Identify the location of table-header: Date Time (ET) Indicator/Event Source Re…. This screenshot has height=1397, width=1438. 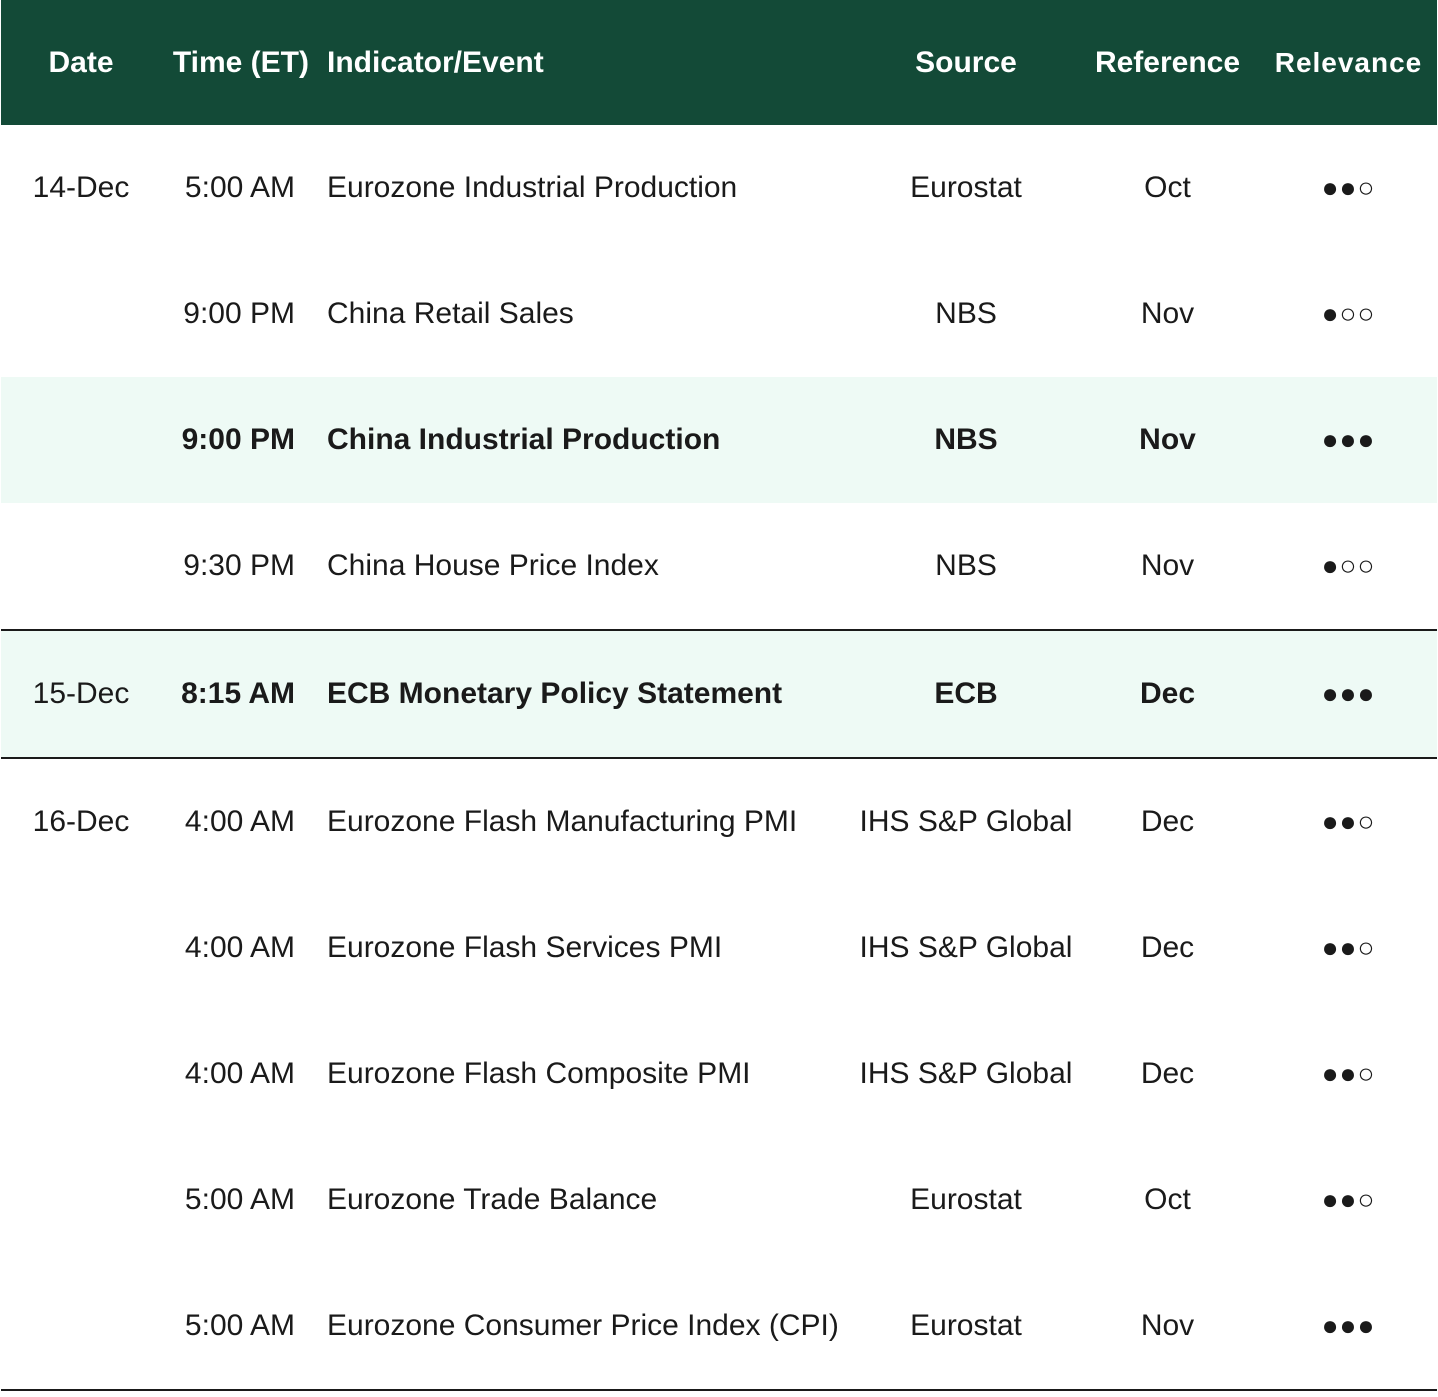
(719, 62).